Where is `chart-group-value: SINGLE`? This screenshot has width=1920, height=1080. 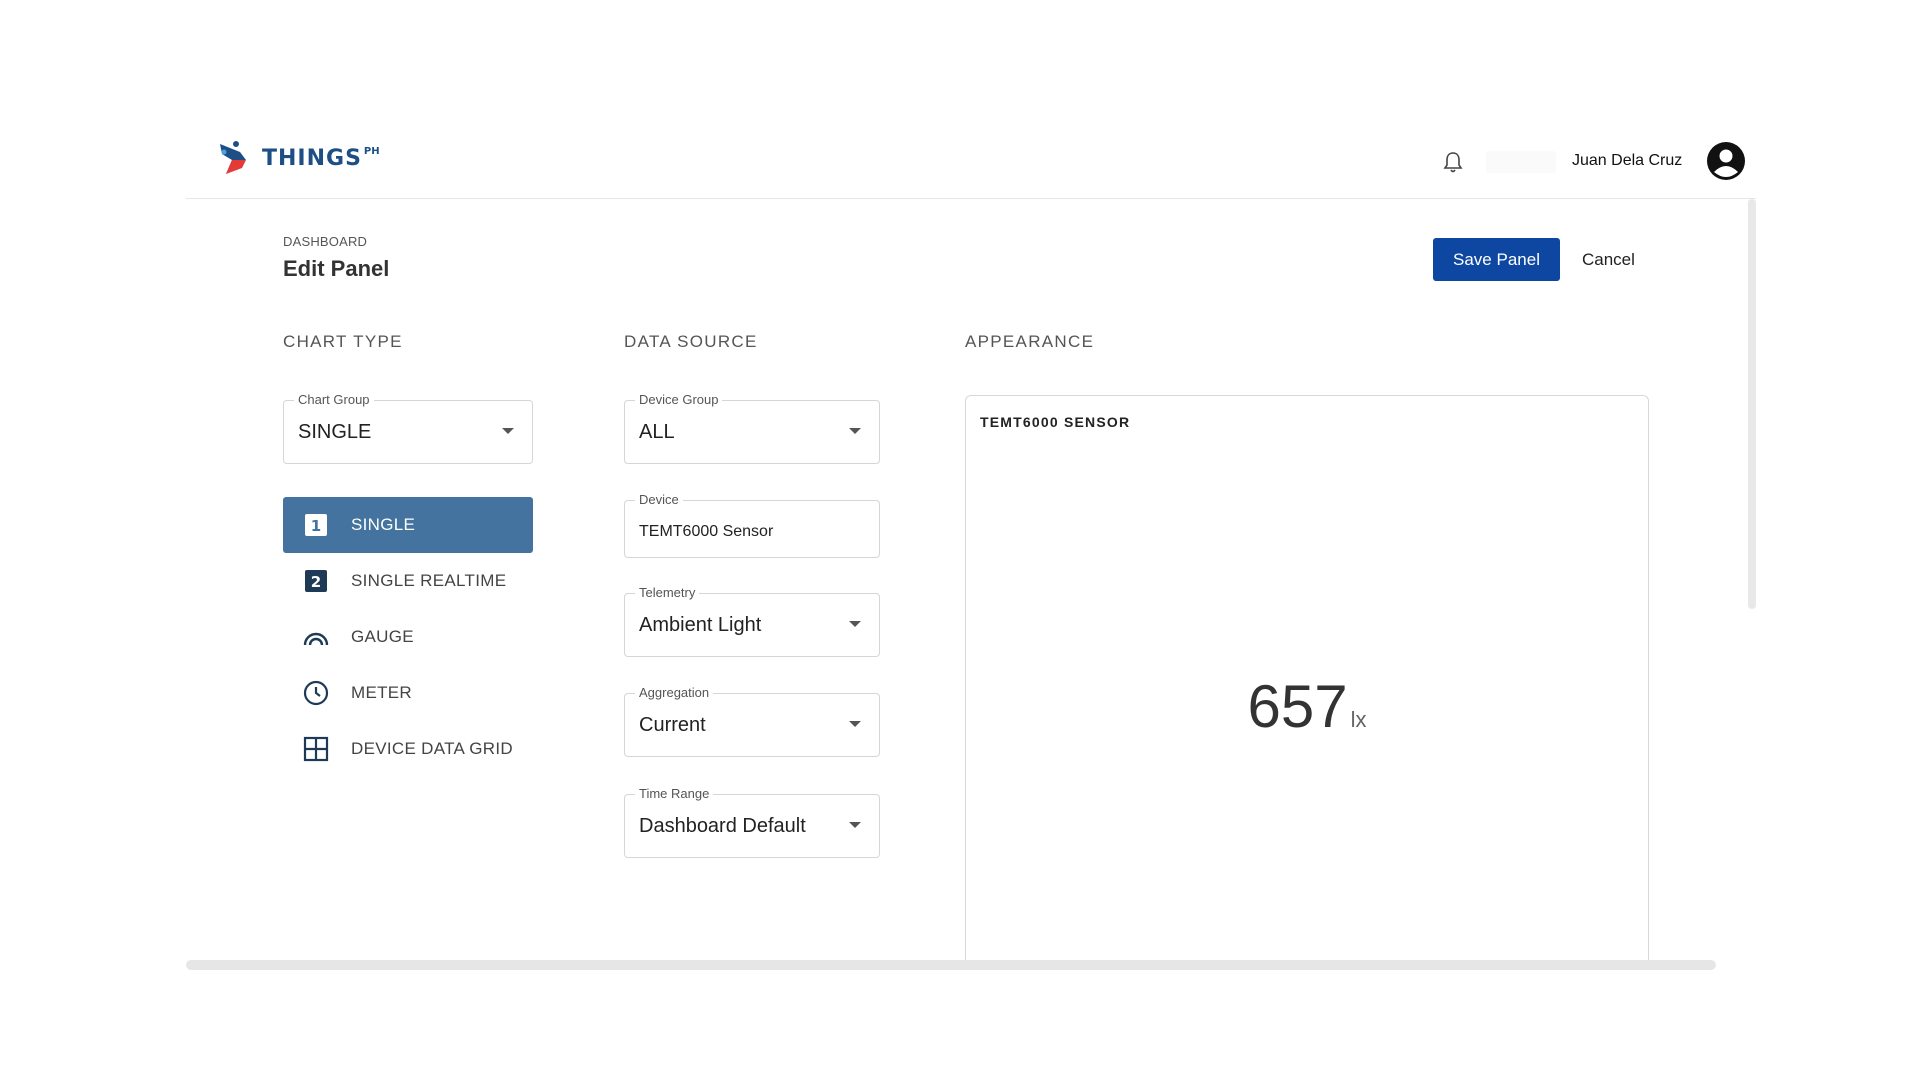
chart-group-value: SINGLE is located at coordinates (335, 432).